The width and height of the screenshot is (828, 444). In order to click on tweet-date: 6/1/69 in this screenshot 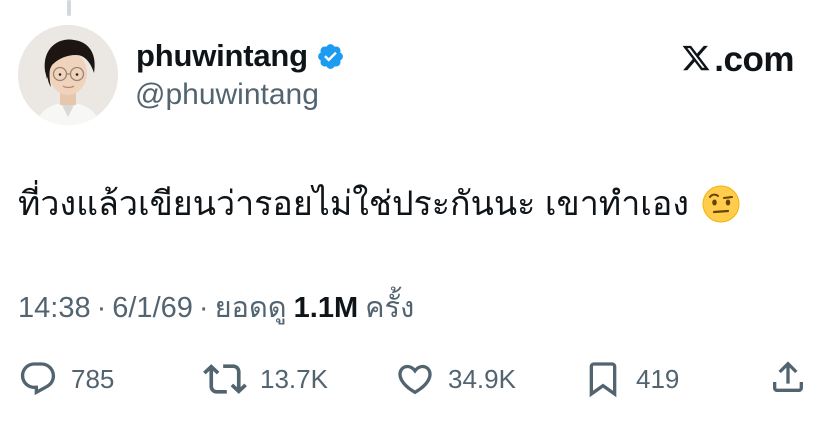, I will do `click(152, 308)`.